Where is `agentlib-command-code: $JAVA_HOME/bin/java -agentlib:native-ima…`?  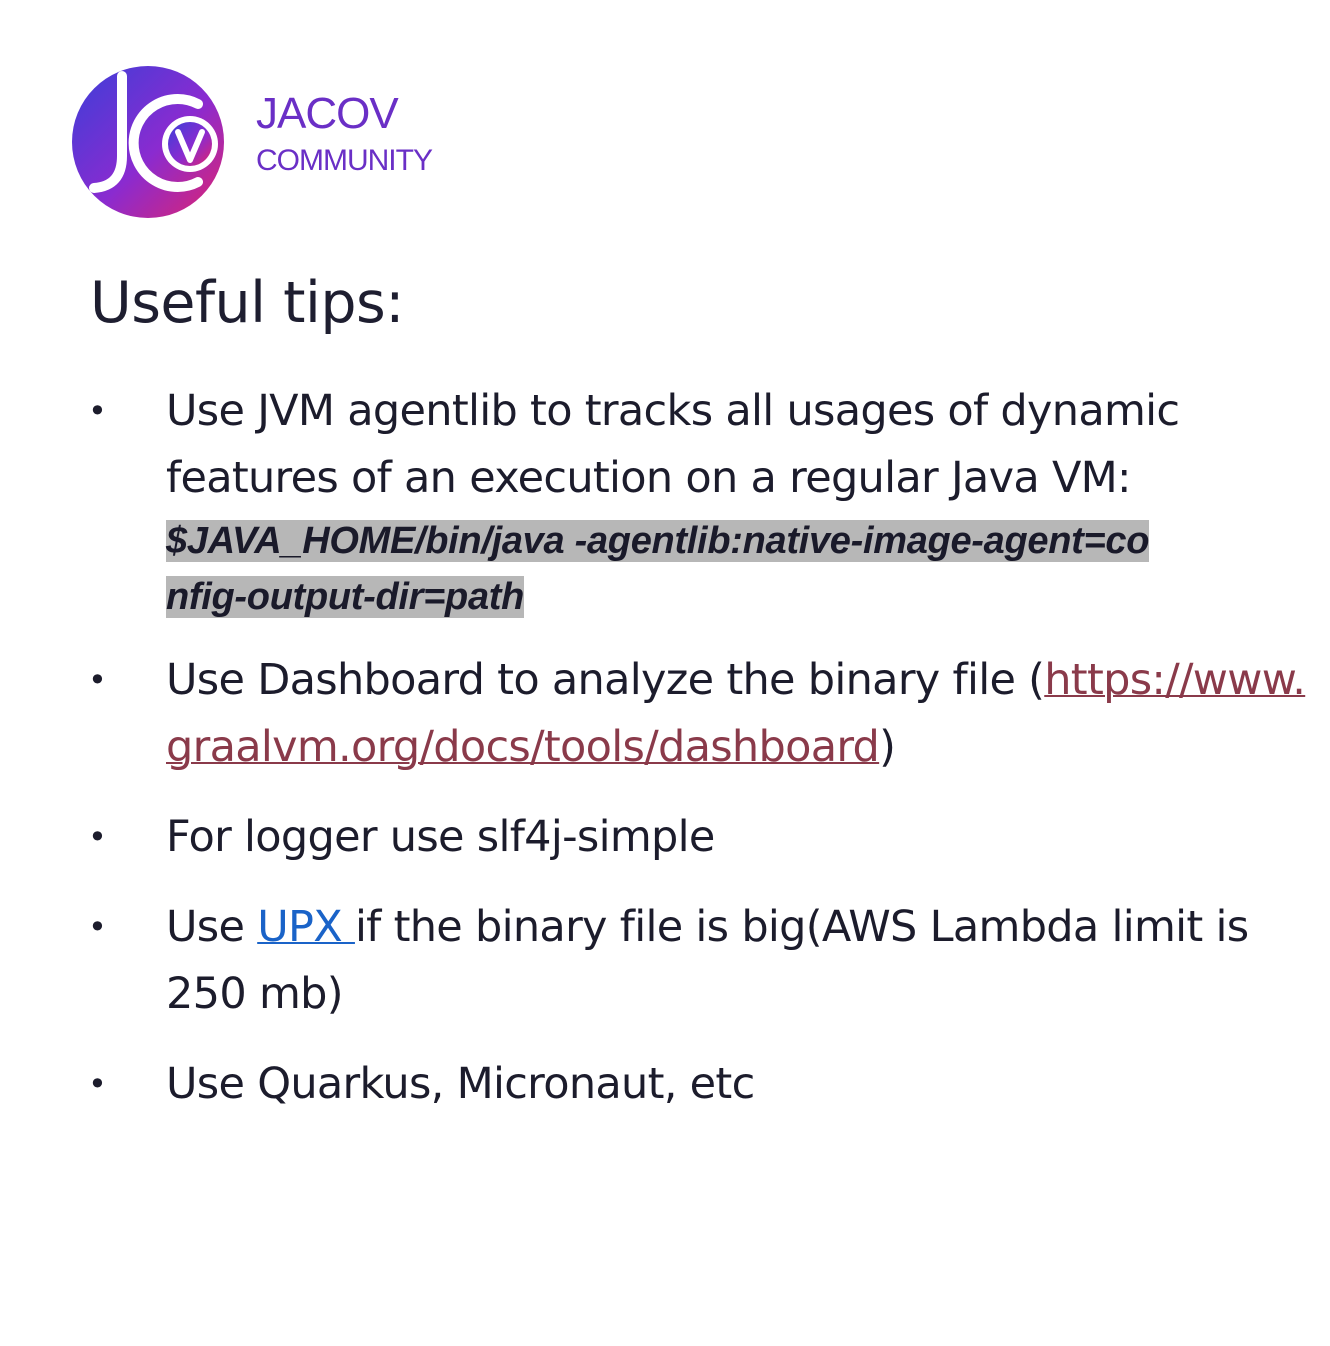 agentlib-command-code: $JAVA_HOME/bin/java -agentlib:native-ima… is located at coordinates (658, 569).